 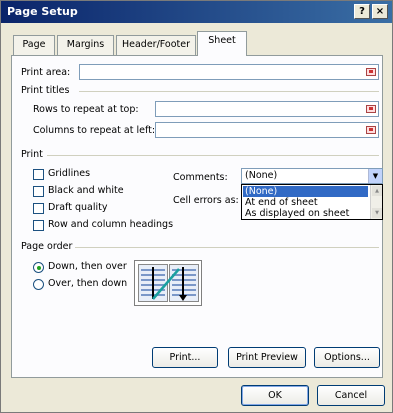 I want to click on row-column-headings-label: Row and column headings, so click(x=111, y=224).